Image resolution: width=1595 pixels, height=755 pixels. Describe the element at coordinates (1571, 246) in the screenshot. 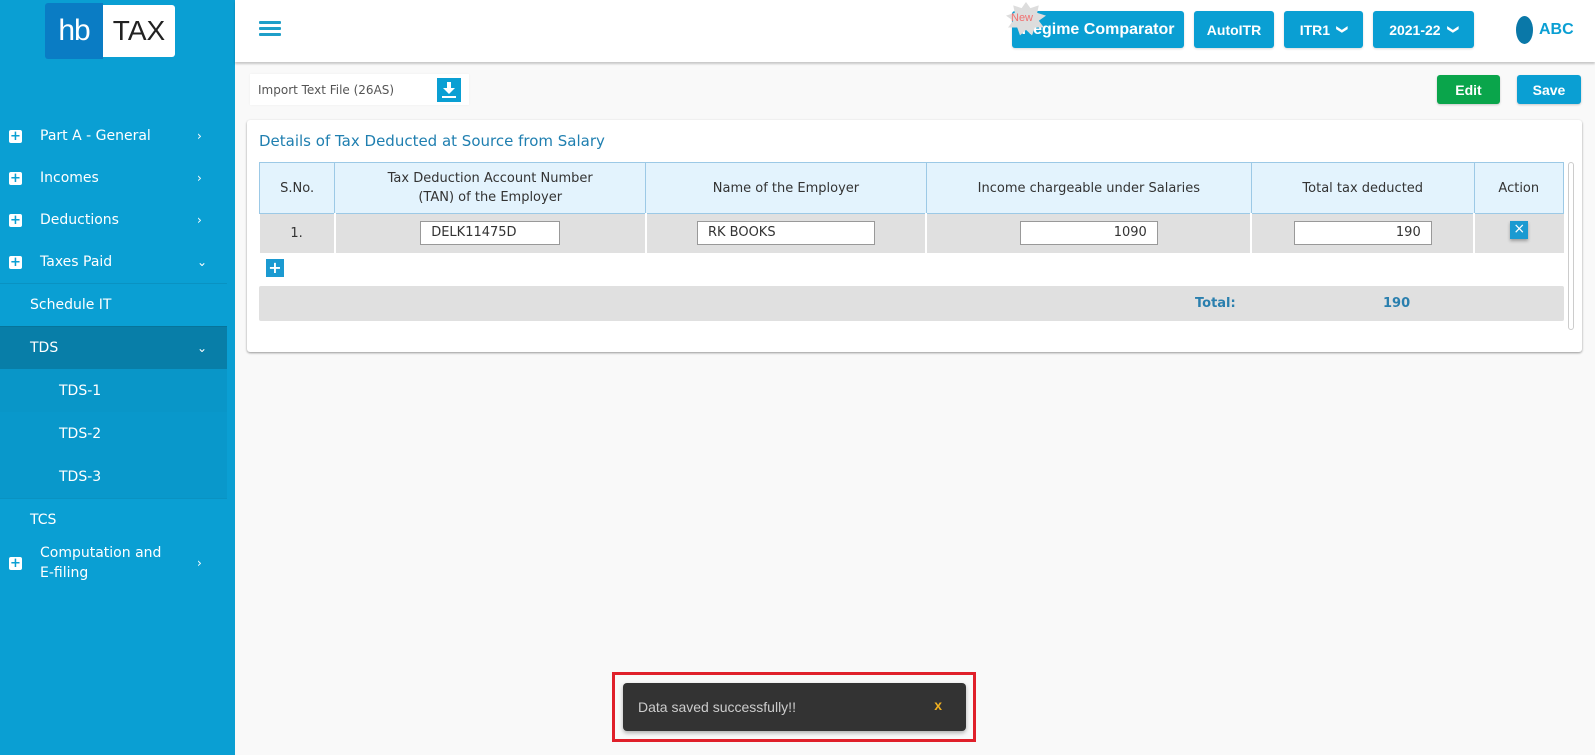

I see `table-scrollbar` at that location.